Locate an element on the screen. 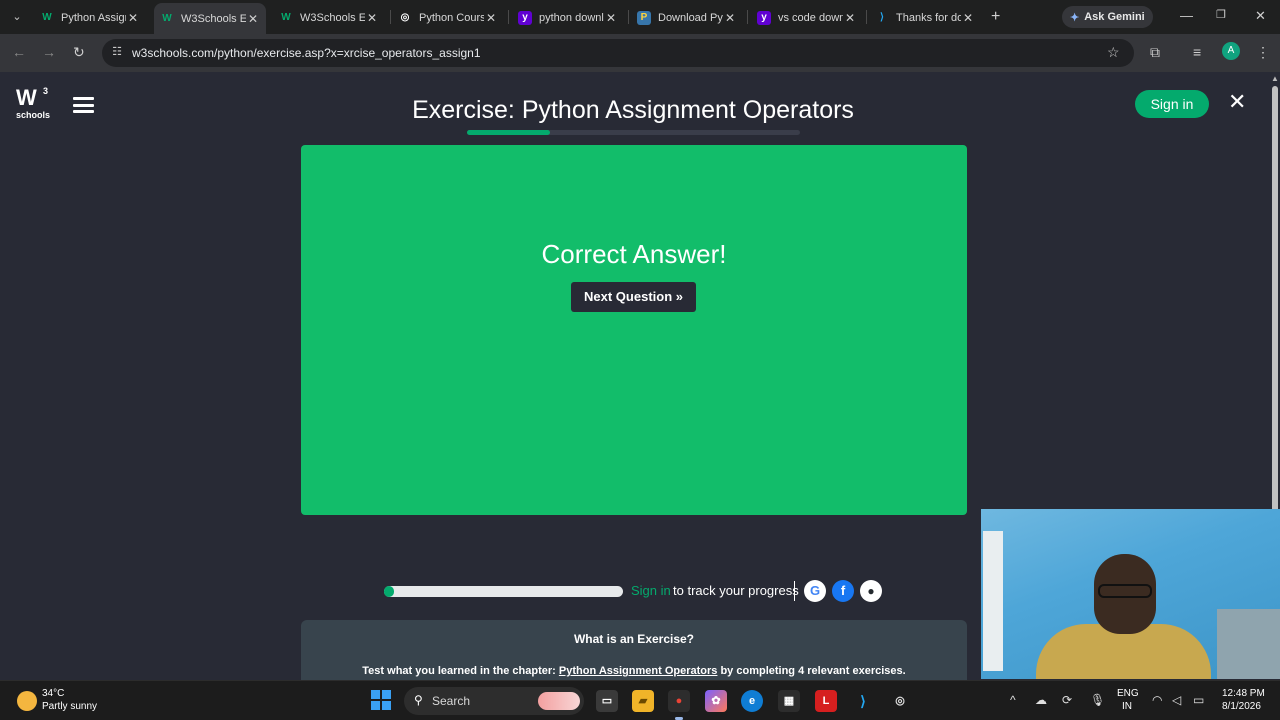  taskbar-search-box: ⚲ Search is located at coordinates (494, 701).